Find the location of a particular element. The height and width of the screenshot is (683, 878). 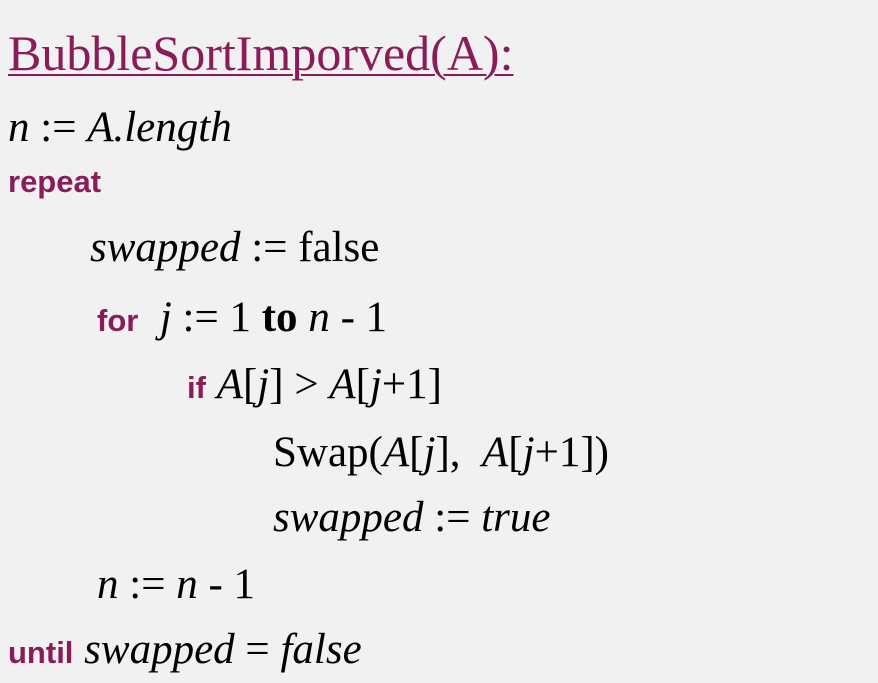

keyword-repeat: repeat is located at coordinates (55, 181).